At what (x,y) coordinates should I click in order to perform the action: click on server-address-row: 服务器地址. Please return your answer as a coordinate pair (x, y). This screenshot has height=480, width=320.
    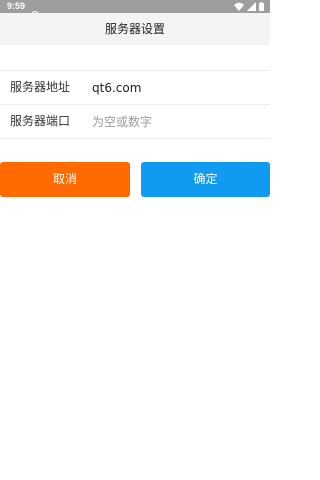
    Looking at the image, I should click on (135, 88).